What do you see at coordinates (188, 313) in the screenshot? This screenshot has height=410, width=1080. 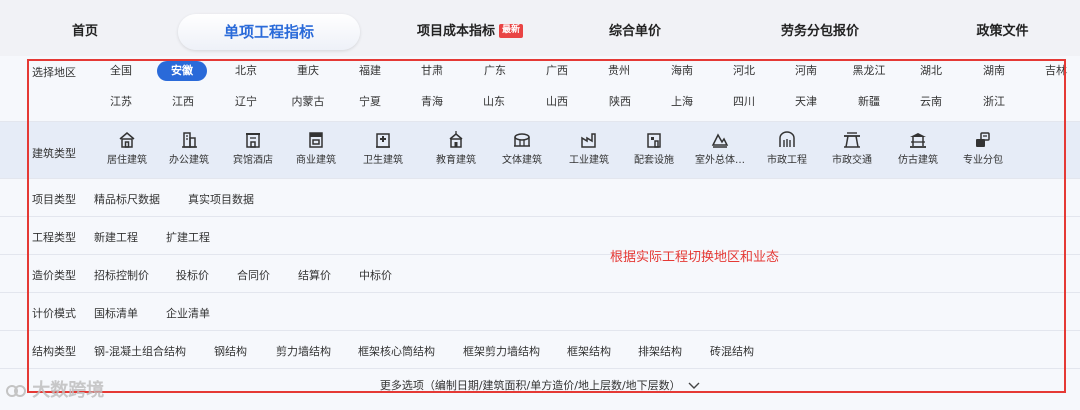 I see `option-enterprise-bill: 企业清单` at bounding box center [188, 313].